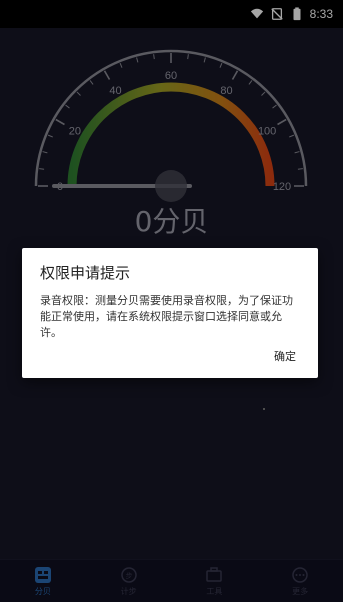 Image resolution: width=343 pixels, height=602 pixels. What do you see at coordinates (285, 356) in the screenshot?
I see `confirm-button: 确定` at bounding box center [285, 356].